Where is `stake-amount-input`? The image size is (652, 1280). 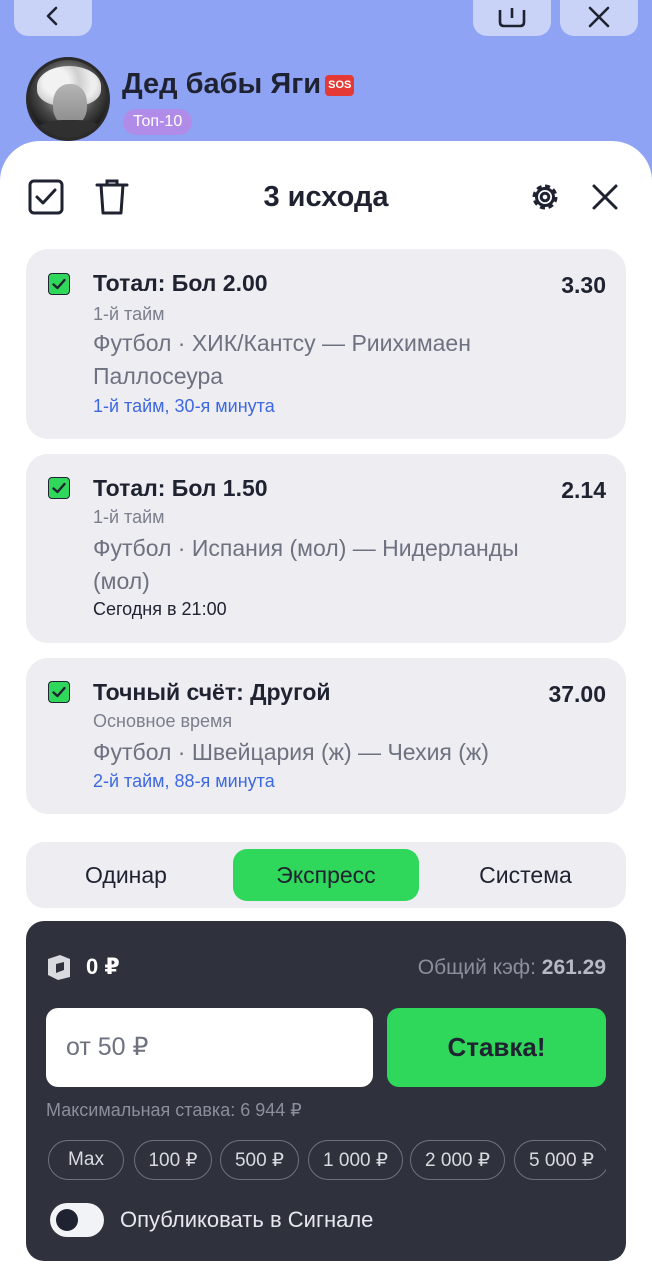 stake-amount-input is located at coordinates (209, 1047).